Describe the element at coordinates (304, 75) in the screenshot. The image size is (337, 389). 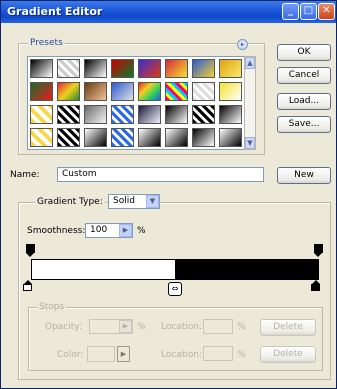
I see `cancel-button: Cancel` at that location.